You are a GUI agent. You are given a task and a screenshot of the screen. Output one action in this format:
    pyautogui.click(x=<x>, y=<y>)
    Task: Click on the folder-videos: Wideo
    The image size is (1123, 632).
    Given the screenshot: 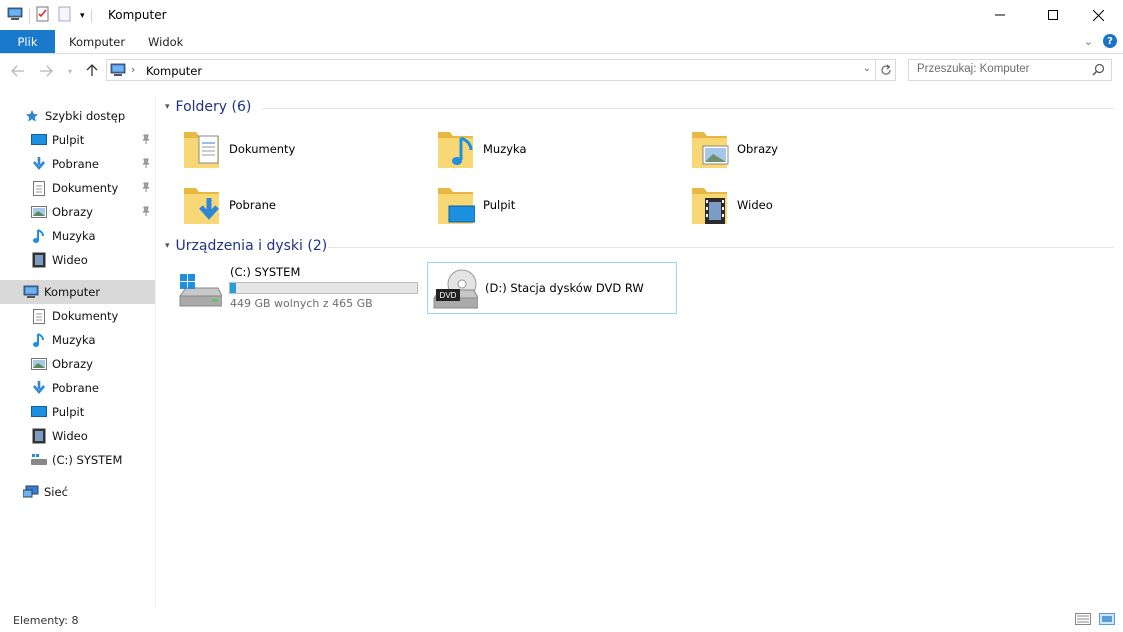 What is the action you would take?
    pyautogui.click(x=816, y=205)
    